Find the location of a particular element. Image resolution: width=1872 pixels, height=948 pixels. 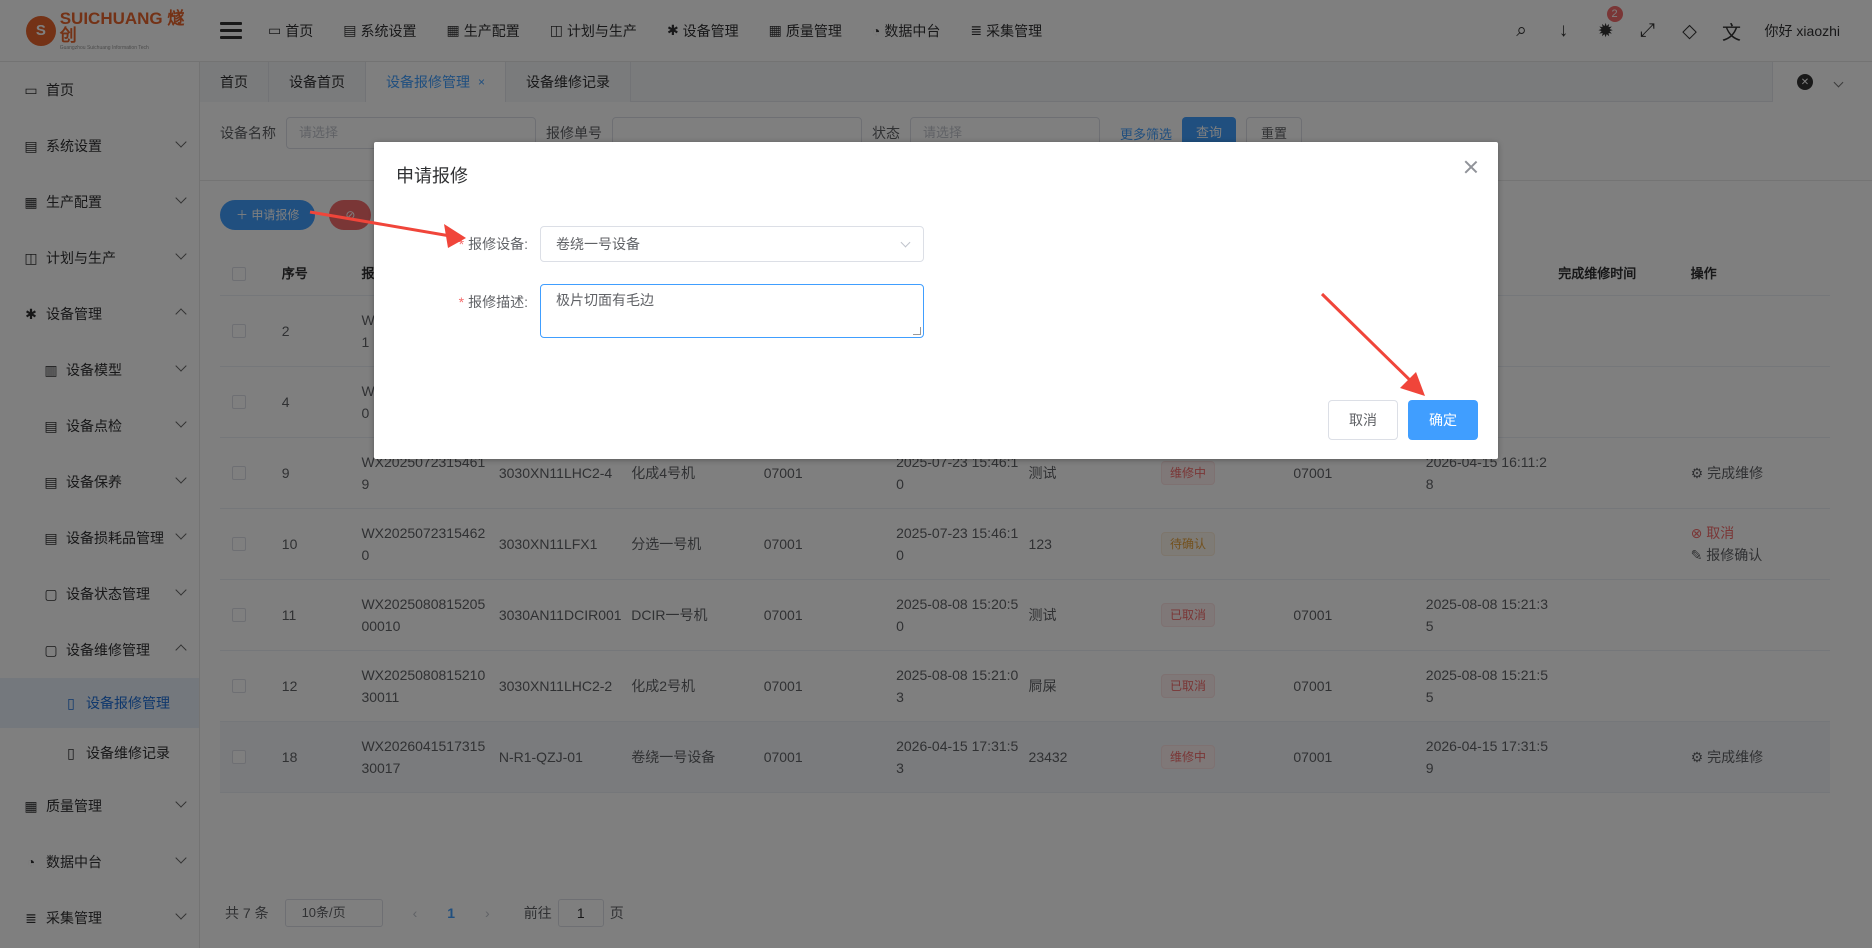

description-form-row: * 报修描述: 极片切面有毛边 is located at coordinates (649, 311).